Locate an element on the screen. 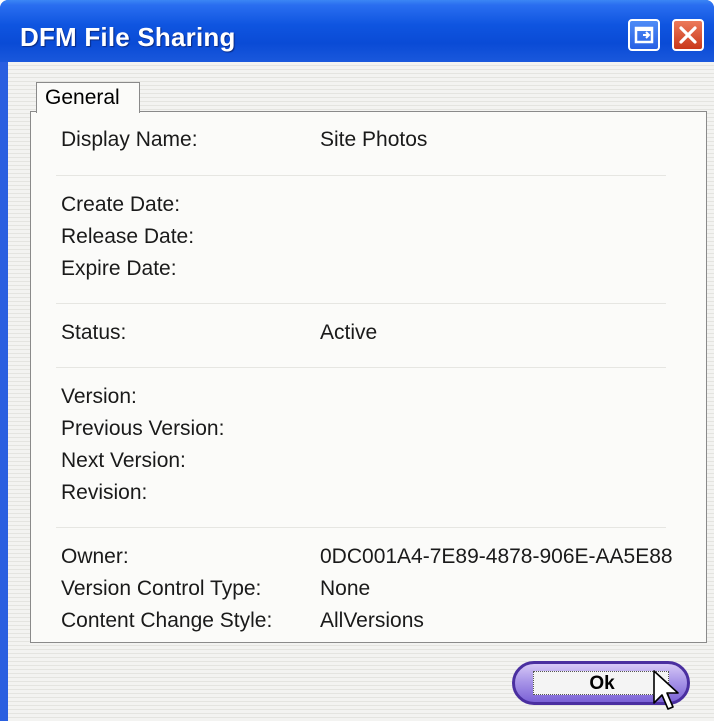 Image resolution: width=714 pixels, height=721 pixels. restore-button is located at coordinates (644, 35).